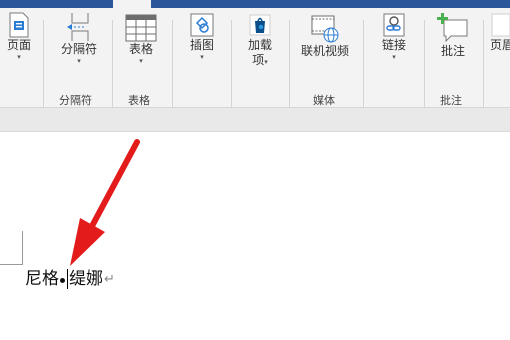  Describe the element at coordinates (451, 100) in the screenshot. I see `group-label-comment: 批注` at that location.